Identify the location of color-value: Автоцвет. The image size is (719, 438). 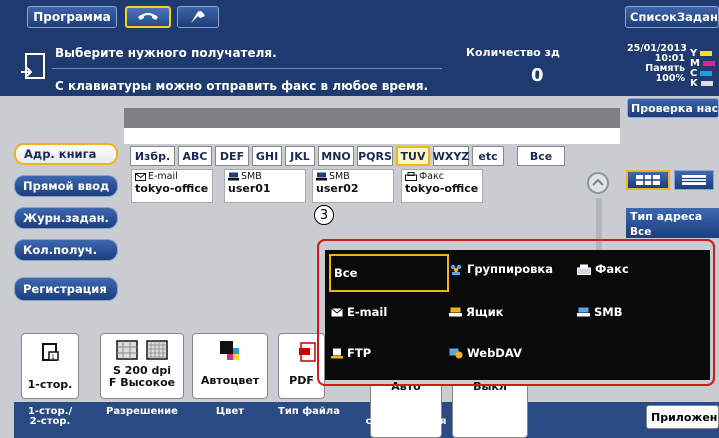
(230, 380).